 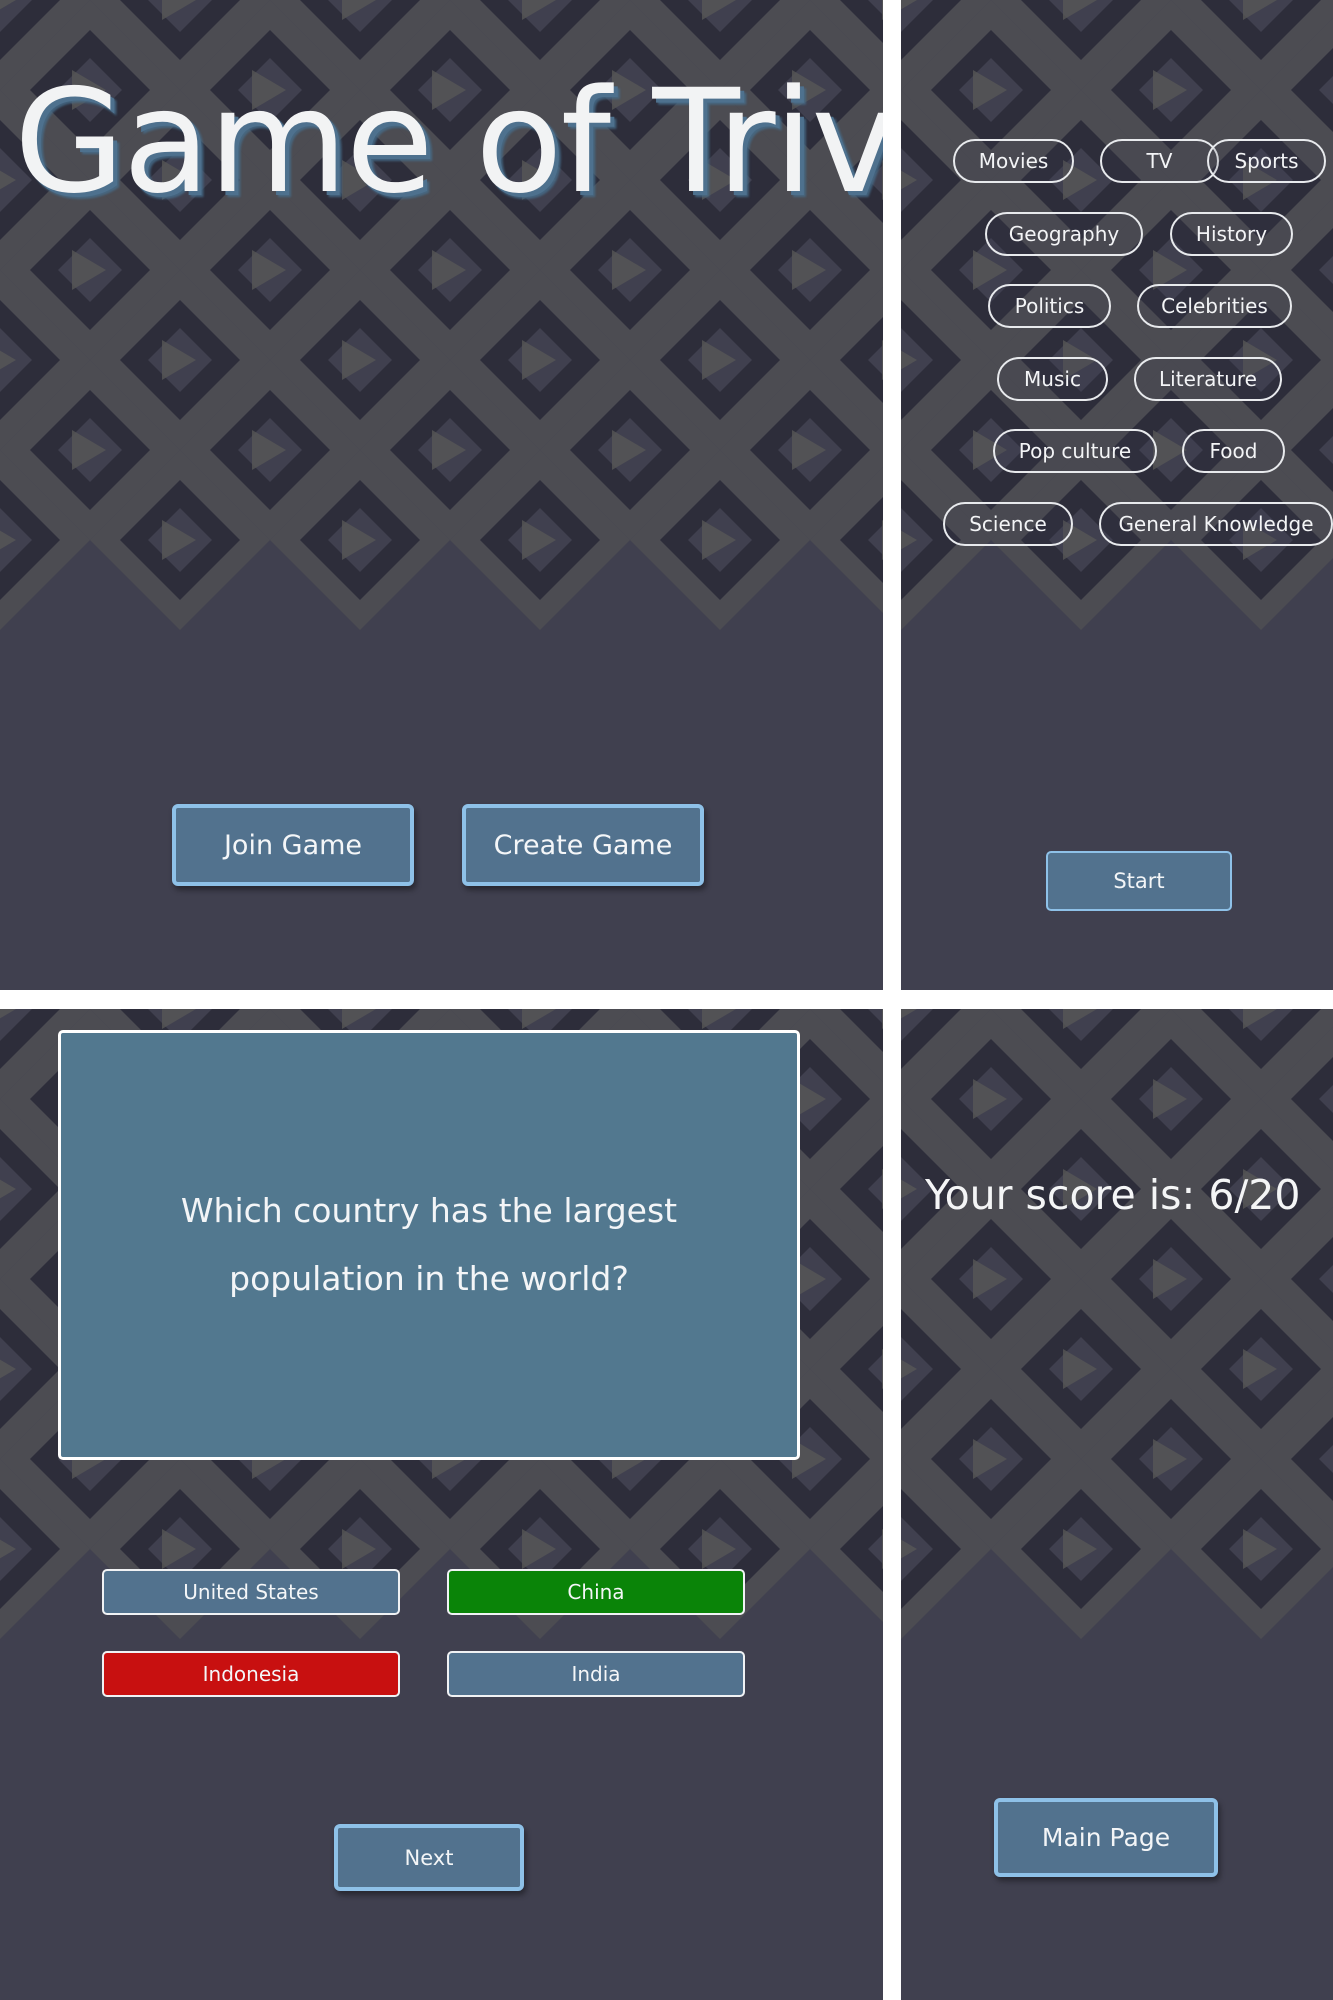 I want to click on main-page-button: Main Page, so click(x=1106, y=1837).